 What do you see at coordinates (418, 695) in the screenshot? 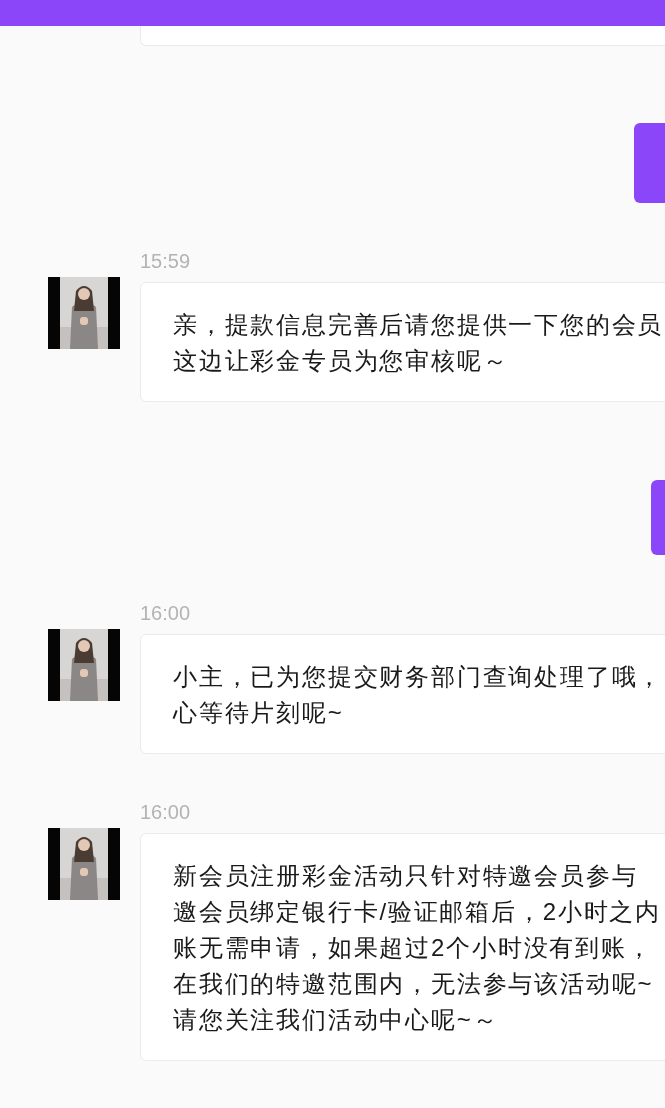
I see `message-text: 小主，已为您提交财务部门查询处理了哦， 心等待片刻呢~` at bounding box center [418, 695].